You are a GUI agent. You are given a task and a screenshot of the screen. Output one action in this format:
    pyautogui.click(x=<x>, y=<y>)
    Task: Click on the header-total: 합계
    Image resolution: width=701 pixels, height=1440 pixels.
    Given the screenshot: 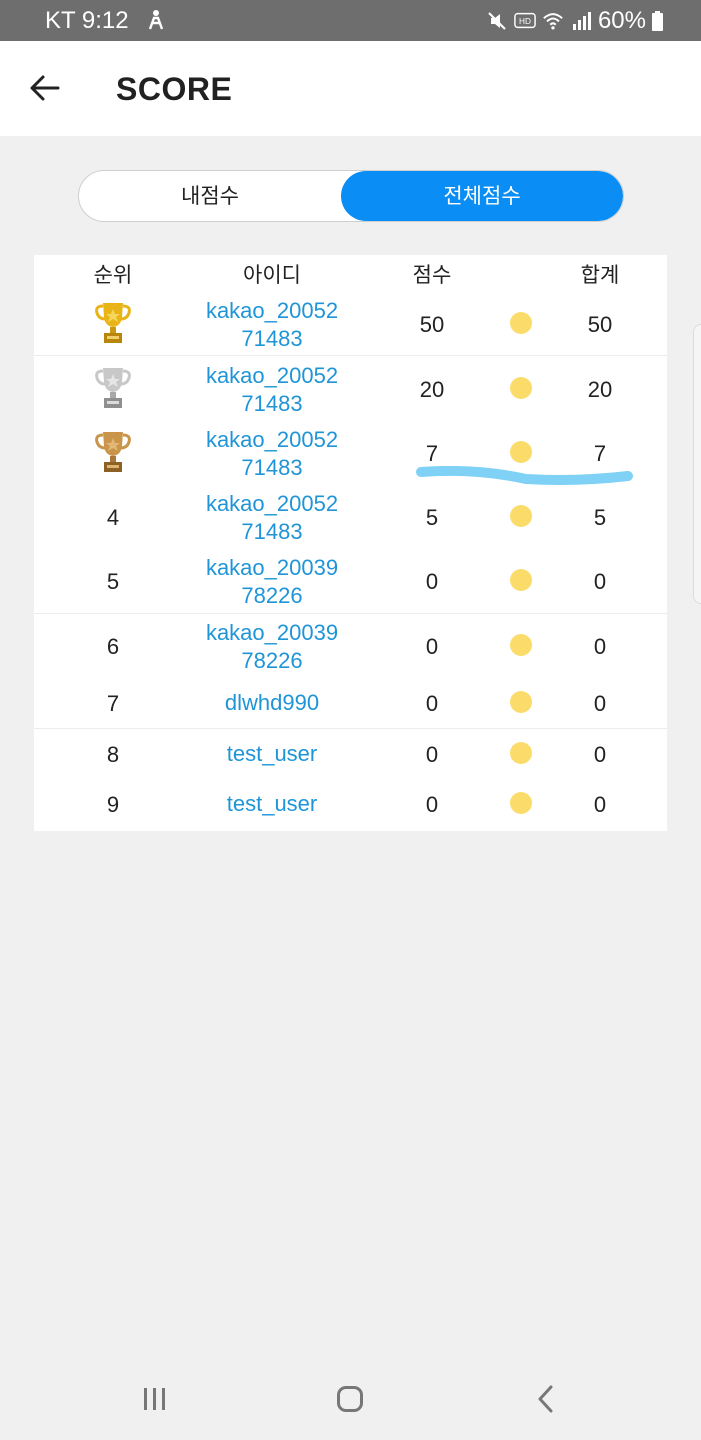 What is the action you would take?
    pyautogui.click(x=600, y=275)
    